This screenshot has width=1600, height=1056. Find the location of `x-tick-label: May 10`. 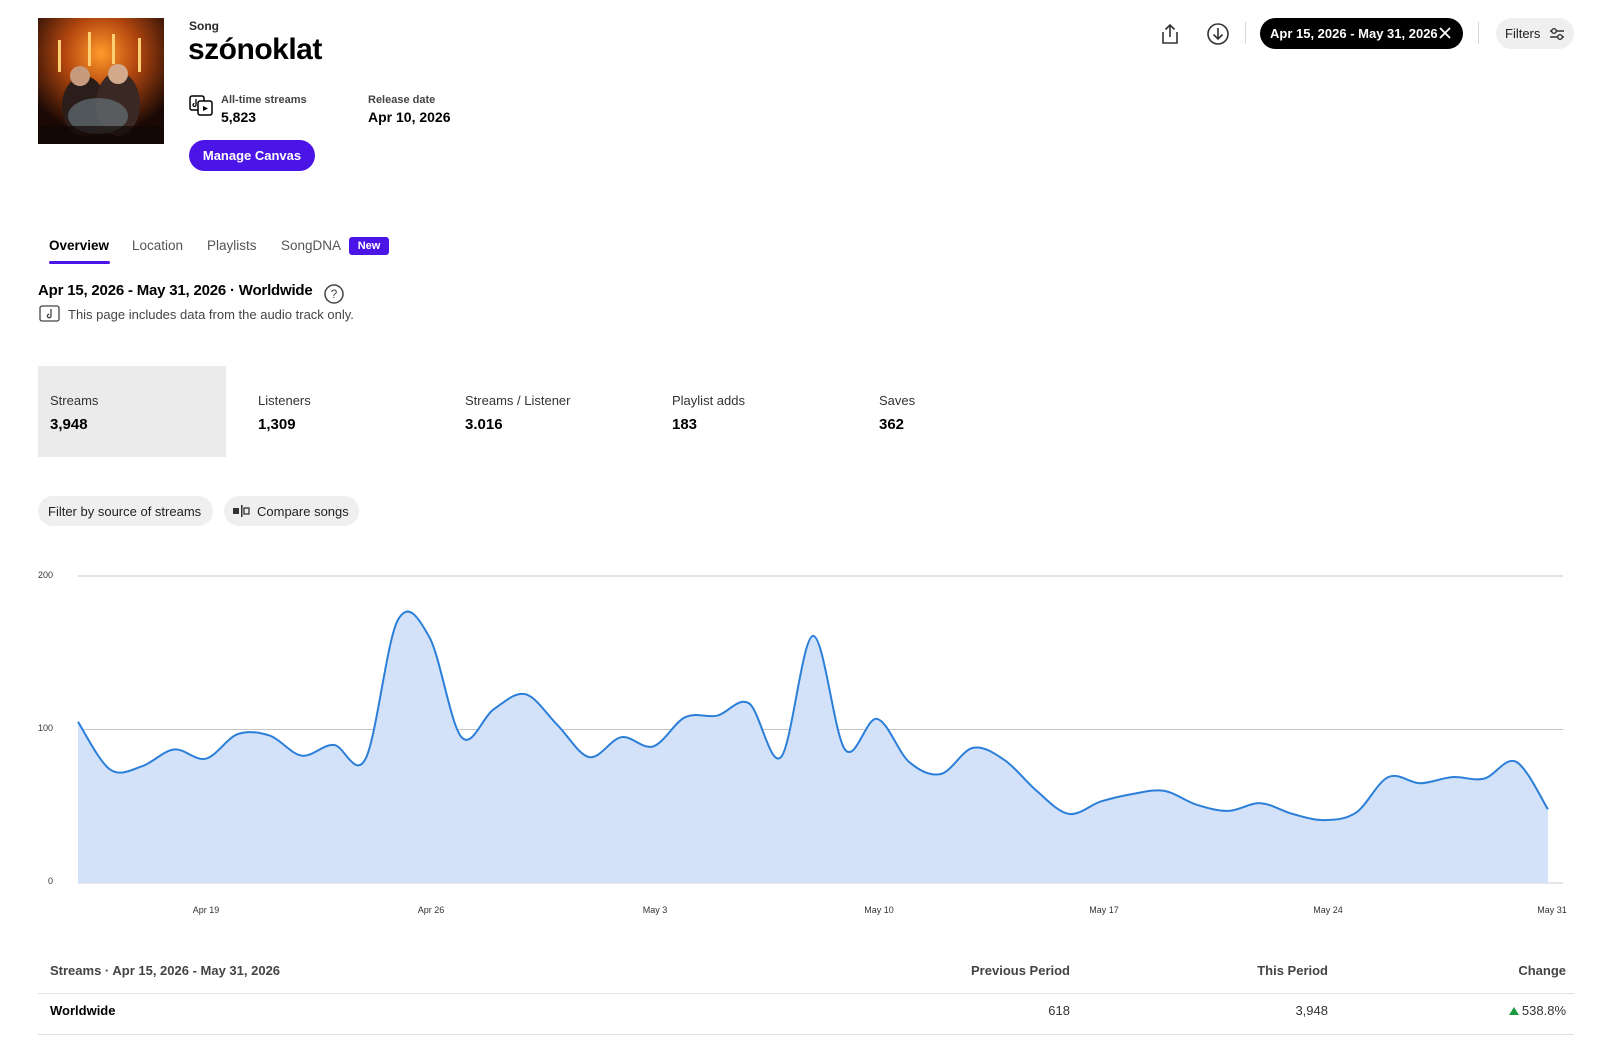

x-tick-label: May 10 is located at coordinates (879, 910).